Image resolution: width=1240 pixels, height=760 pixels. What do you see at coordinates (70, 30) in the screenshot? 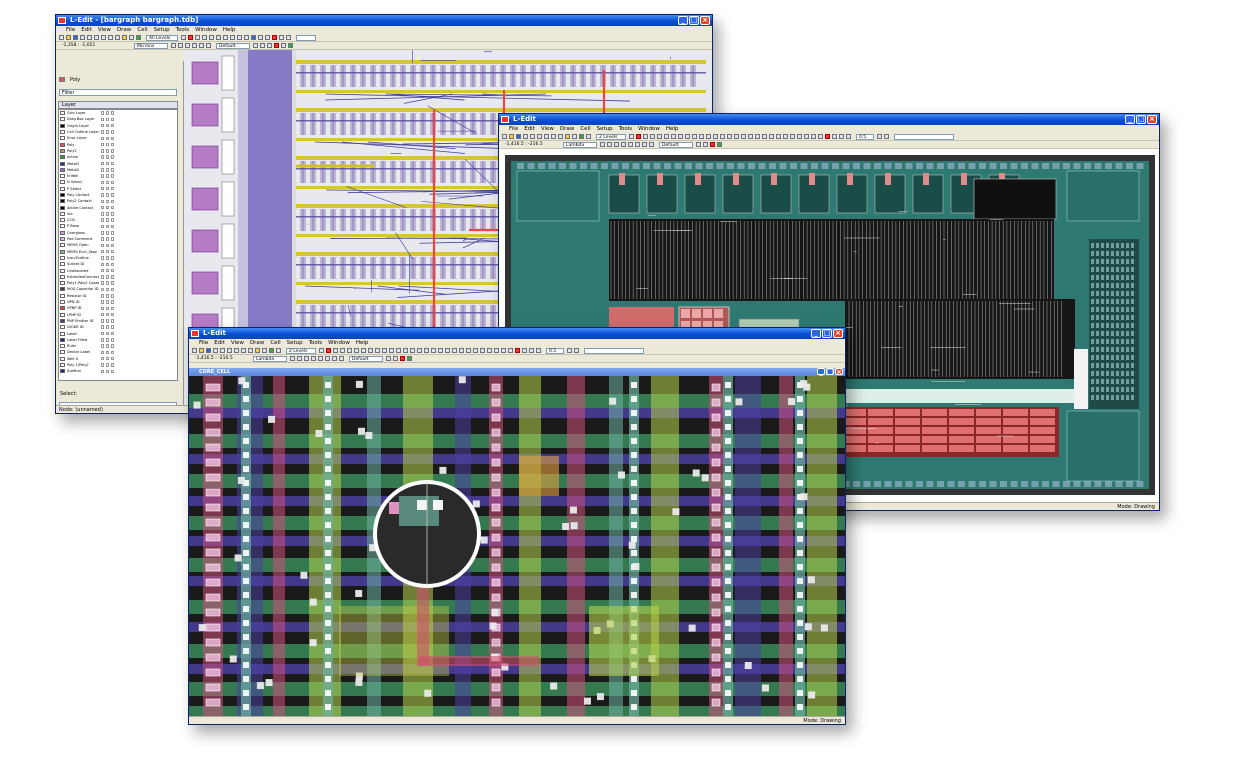
I see `menu-file: File` at bounding box center [70, 30].